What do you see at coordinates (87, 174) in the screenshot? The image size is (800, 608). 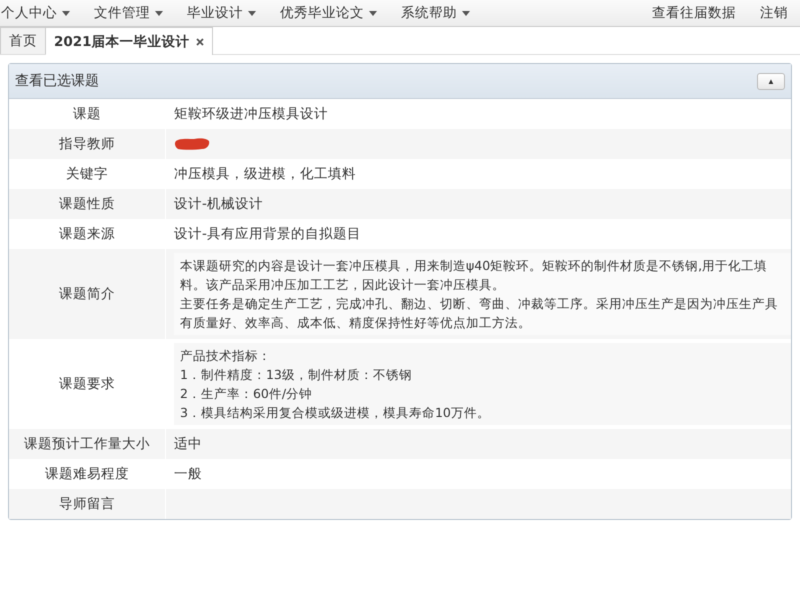 I see `field-label: 关键字` at bounding box center [87, 174].